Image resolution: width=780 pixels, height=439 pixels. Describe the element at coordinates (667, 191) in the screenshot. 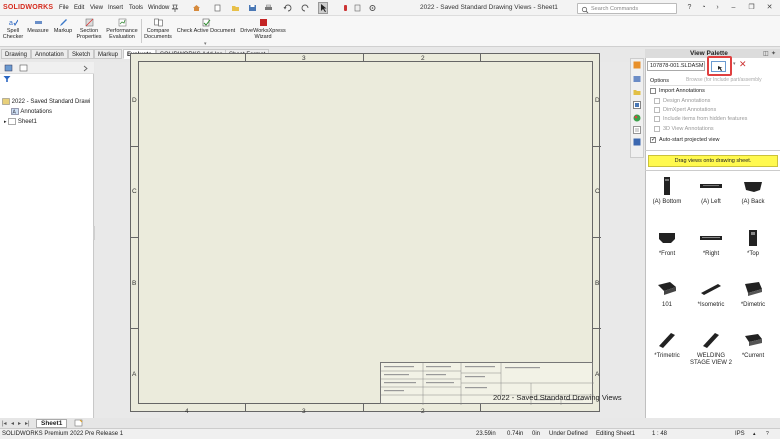

I see `view-a-bottom: (A) Bottom` at that location.